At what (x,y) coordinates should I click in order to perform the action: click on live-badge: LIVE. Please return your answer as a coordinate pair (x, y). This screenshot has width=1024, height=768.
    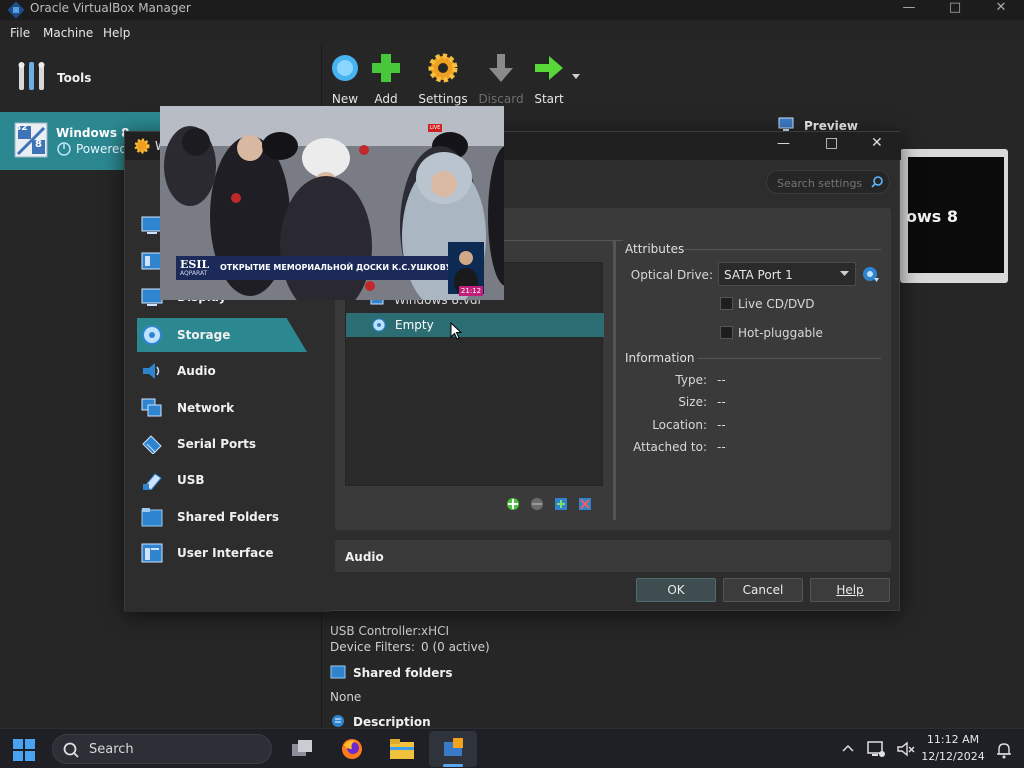
    Looking at the image, I should click on (435, 128).